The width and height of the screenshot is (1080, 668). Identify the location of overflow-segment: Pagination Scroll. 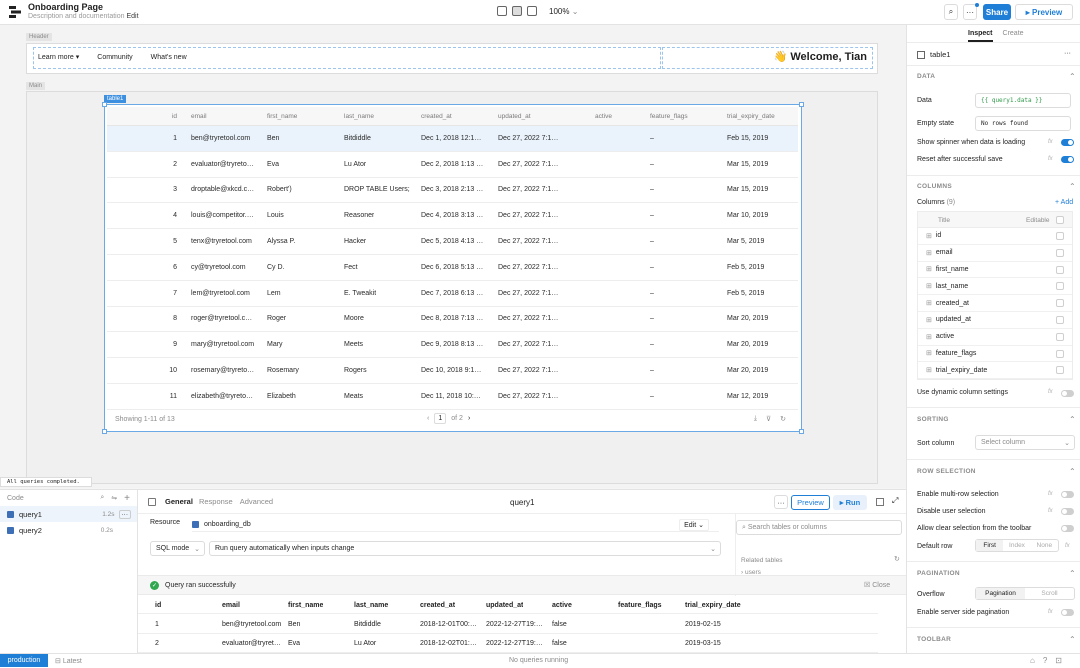
(1025, 593).